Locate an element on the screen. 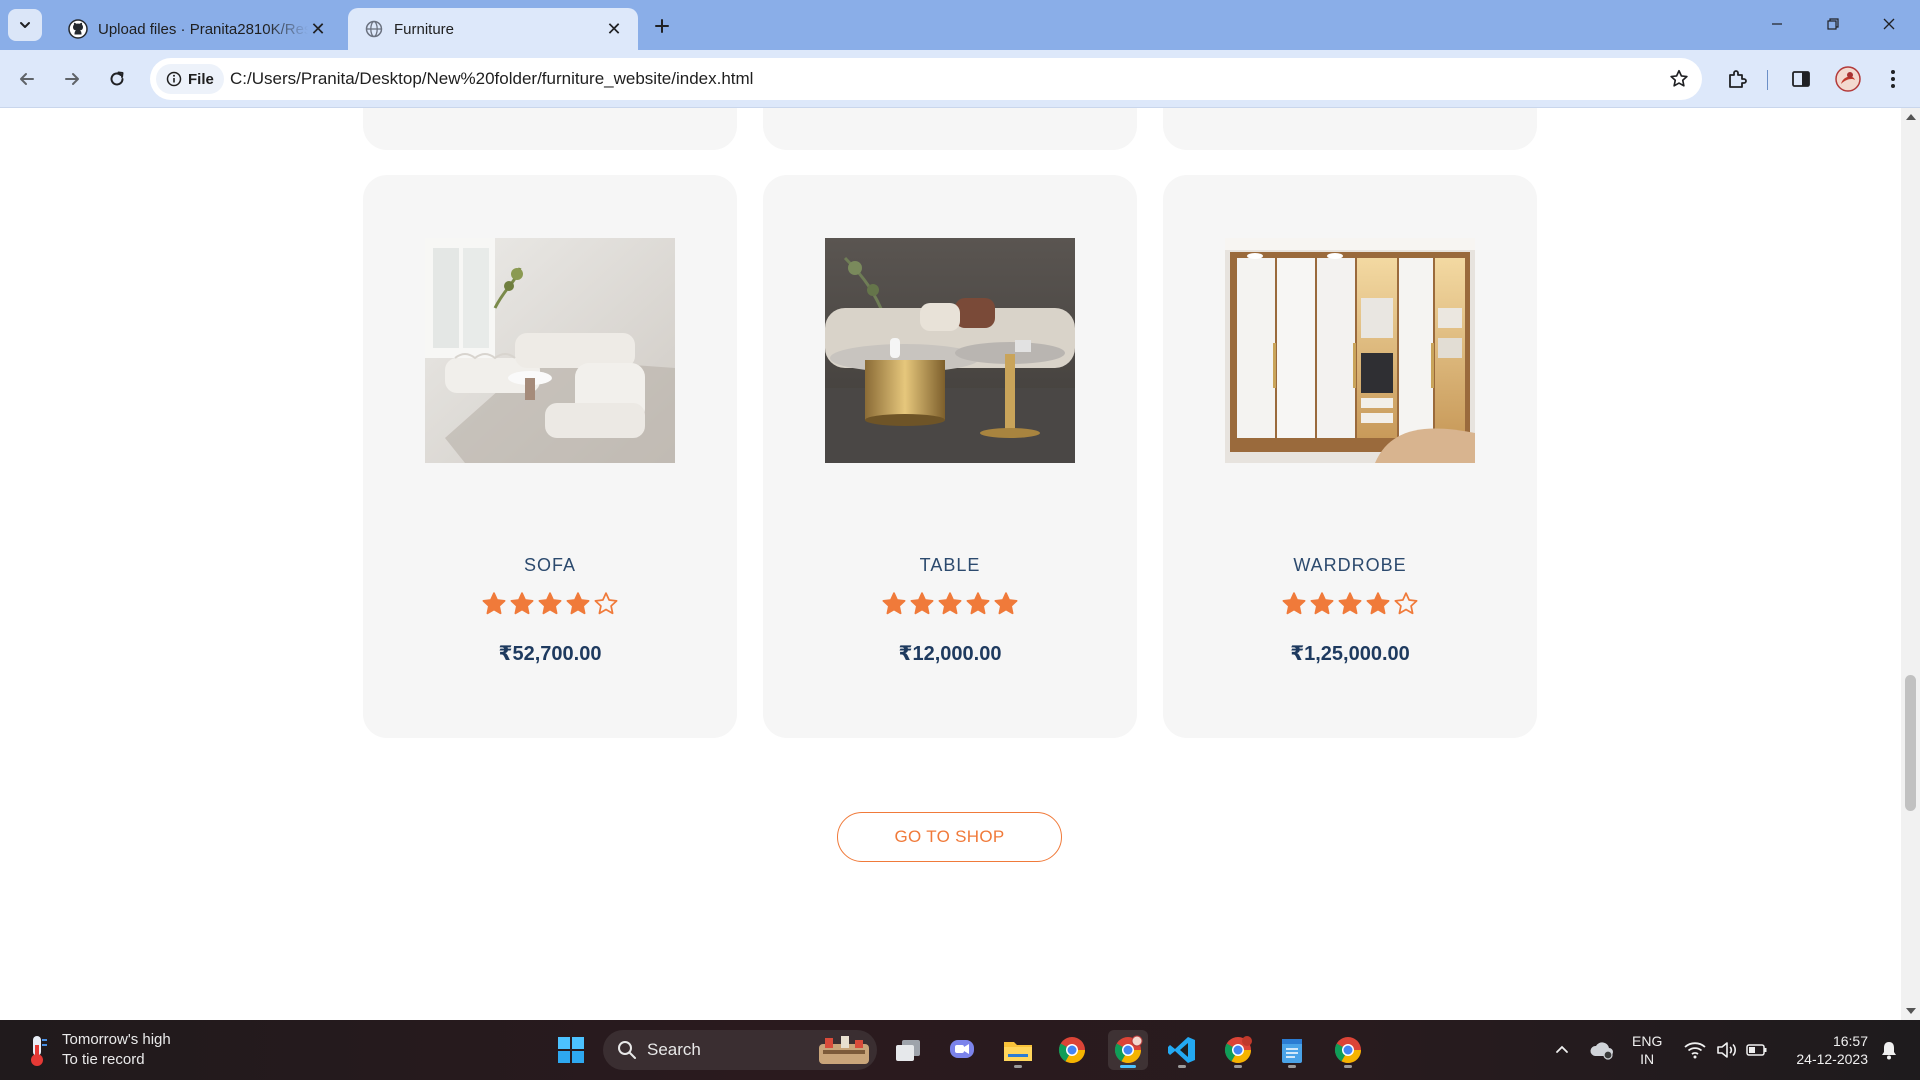 The height and width of the screenshot is (1080, 1920). notifications-button is located at coordinates (1889, 1050).